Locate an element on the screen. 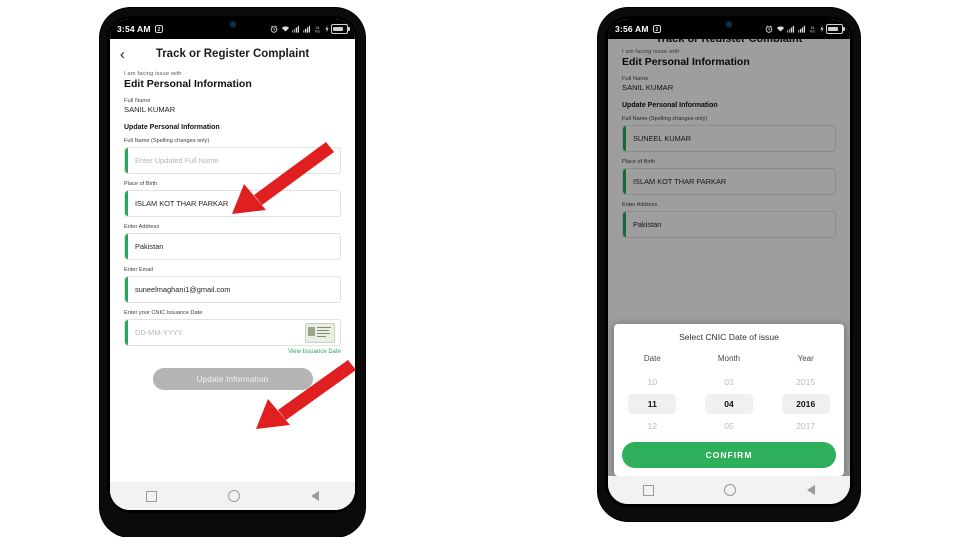  picker-column-month: Month 03 04 05 is located at coordinates (729, 392).